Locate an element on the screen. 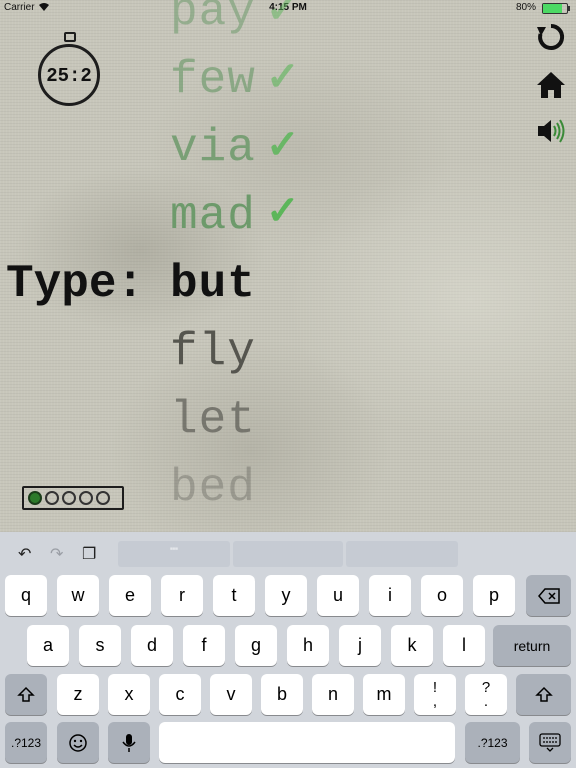 Image resolution: width=576 pixels, height=768 pixels. restart-icon is located at coordinates (551, 36).